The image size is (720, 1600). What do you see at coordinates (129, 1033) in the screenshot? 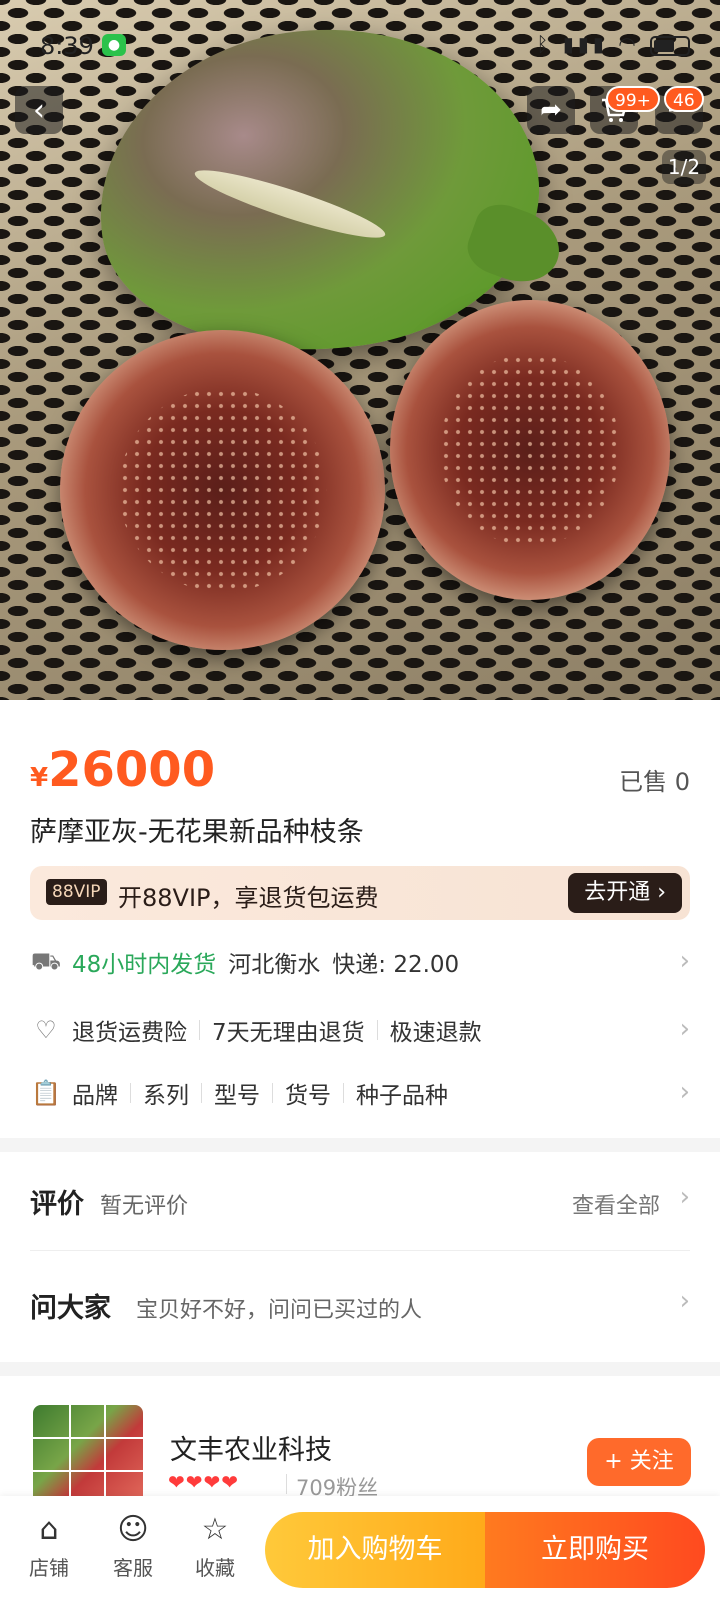
I see `guarantee-item: 退货运费险` at bounding box center [129, 1033].